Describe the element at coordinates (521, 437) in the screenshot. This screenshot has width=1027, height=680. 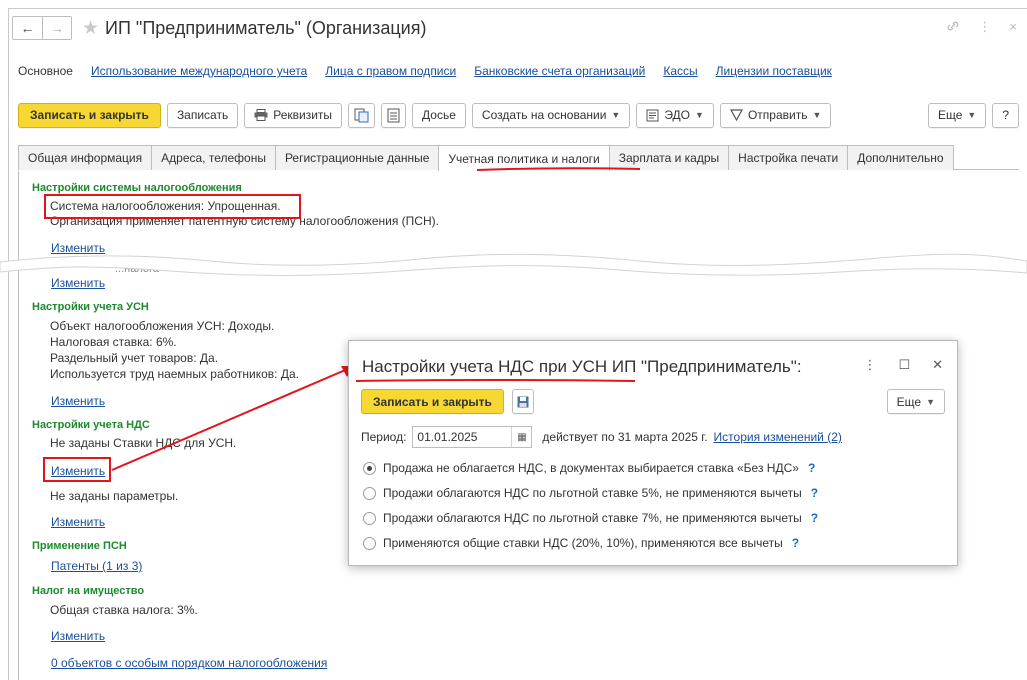
I see `calendar-icon: ▦` at that location.